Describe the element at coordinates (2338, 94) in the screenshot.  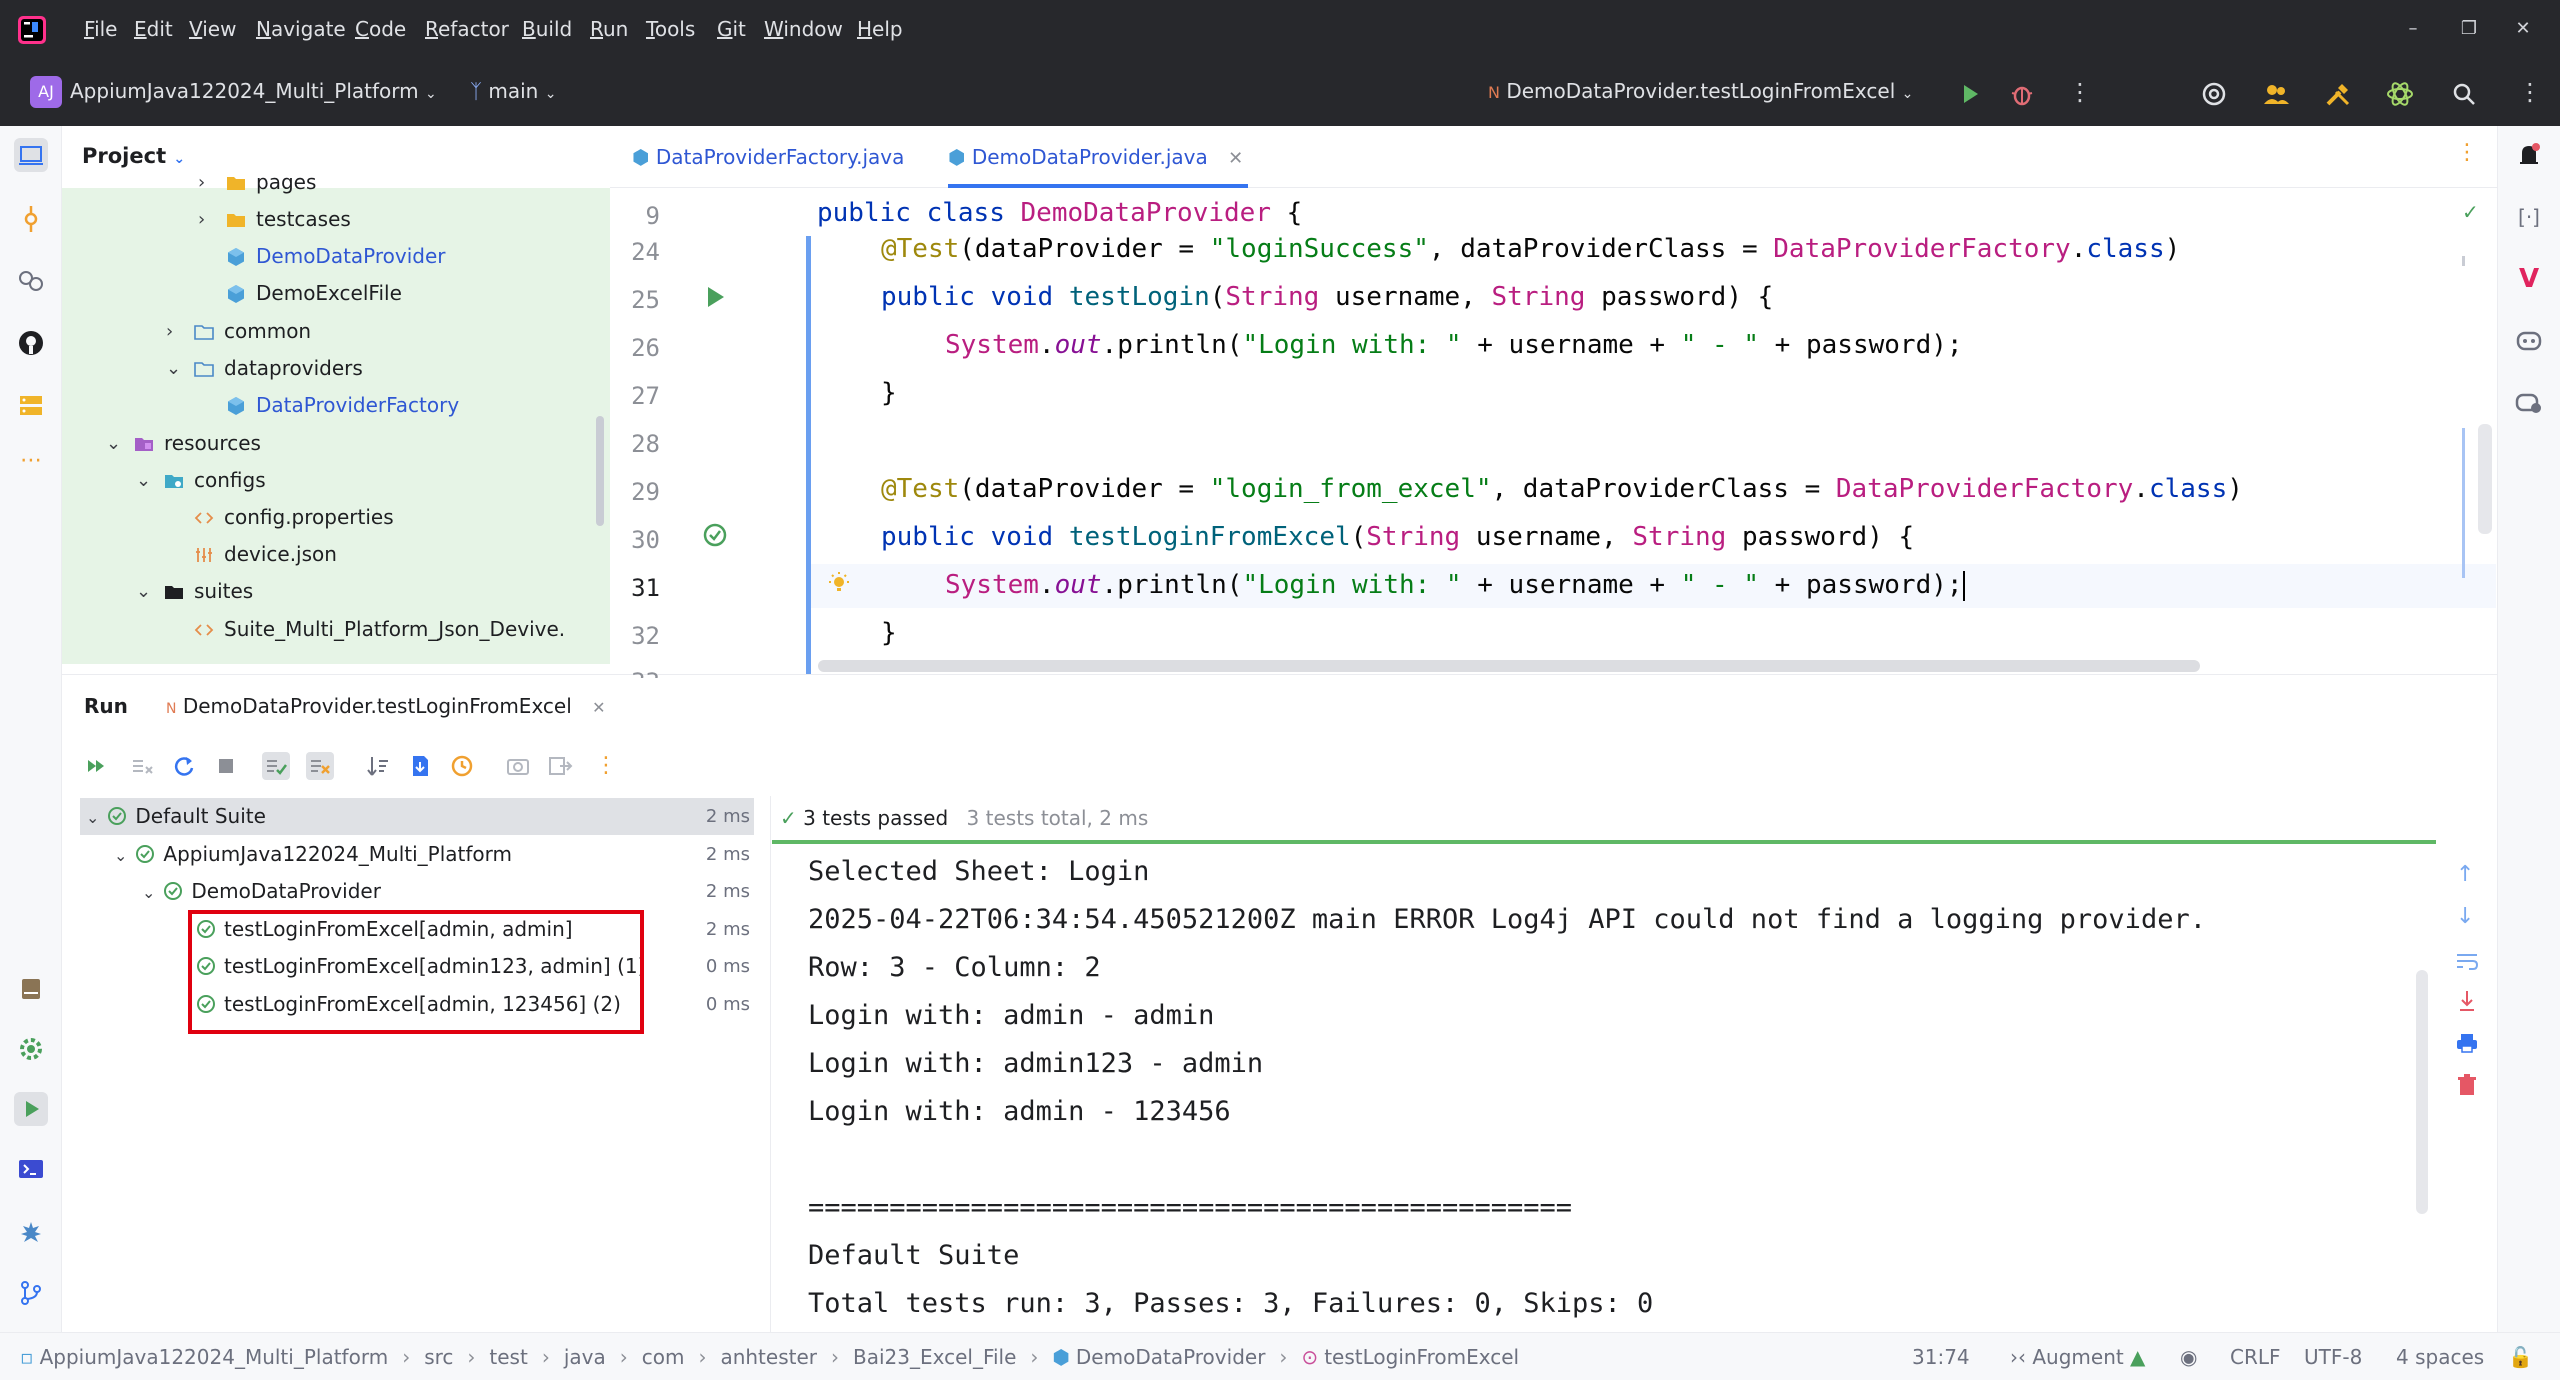
I see `build-tools-icon` at that location.